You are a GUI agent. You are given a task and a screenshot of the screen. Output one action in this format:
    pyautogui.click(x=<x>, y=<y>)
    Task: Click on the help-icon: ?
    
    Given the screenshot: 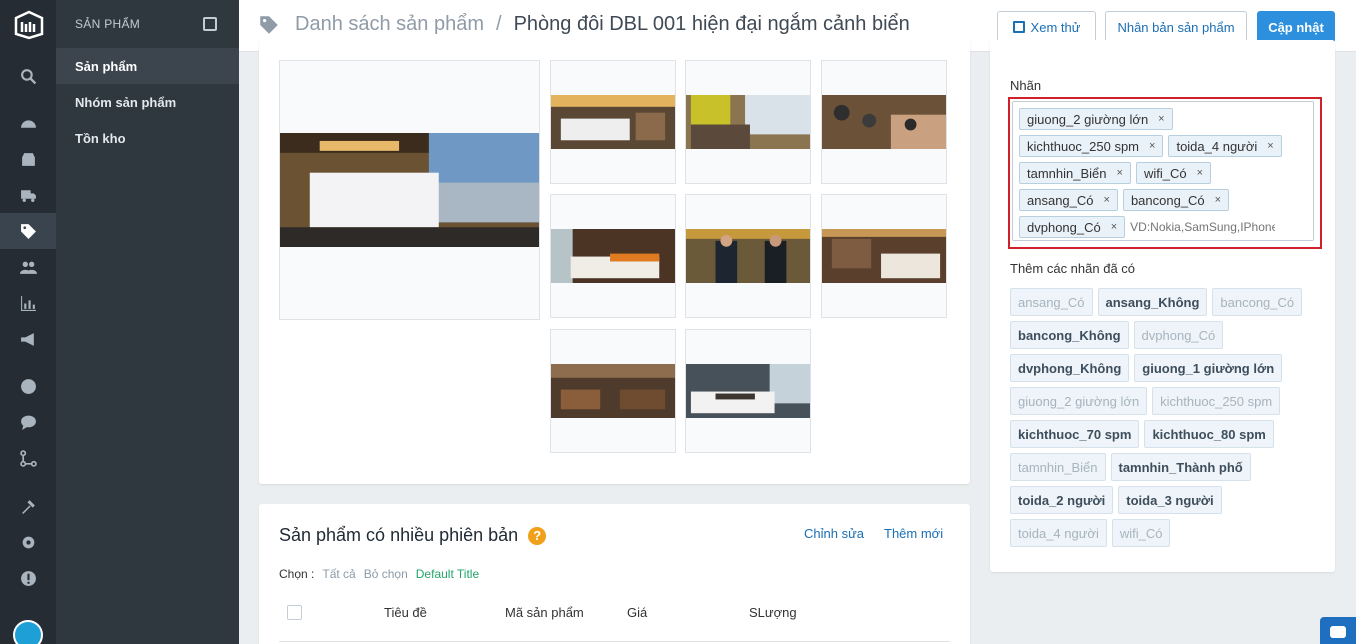 What is the action you would take?
    pyautogui.click(x=537, y=535)
    